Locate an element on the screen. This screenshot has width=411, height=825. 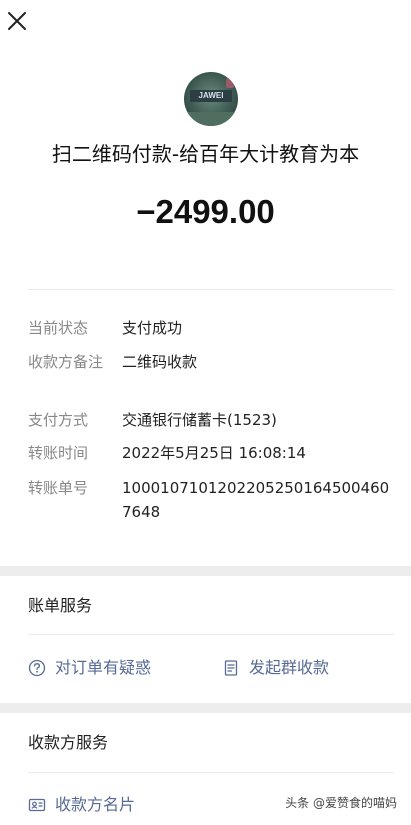
merchant-avatar: JAWEI is located at coordinates (211, 99).